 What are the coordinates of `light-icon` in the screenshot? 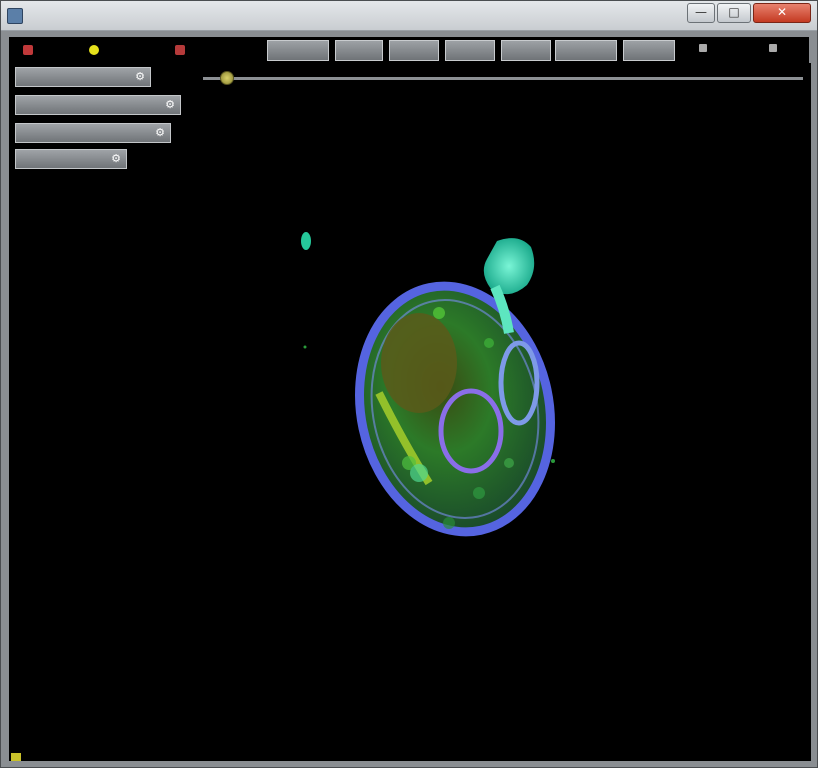 It's located at (94, 50).